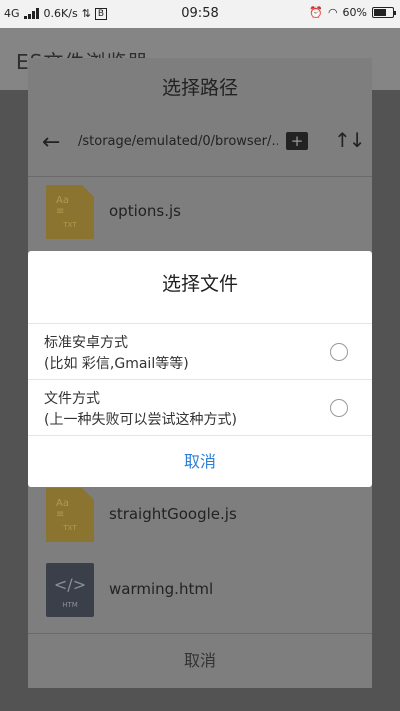  Describe the element at coordinates (200, 351) in the screenshot. I see `option-standard-android: 标准安卓方式 (比如 彩信,Gmail等等)` at that location.